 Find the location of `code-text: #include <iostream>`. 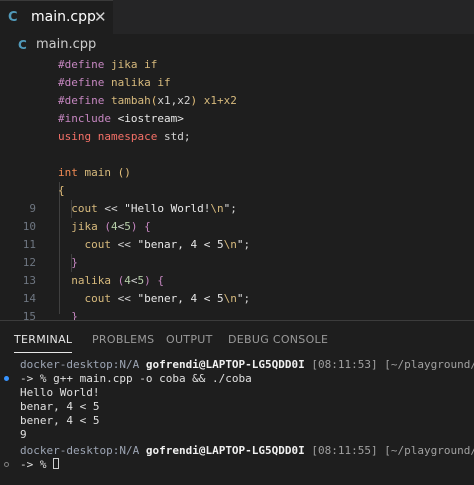

code-text: #include <iostream> is located at coordinates (121, 118).